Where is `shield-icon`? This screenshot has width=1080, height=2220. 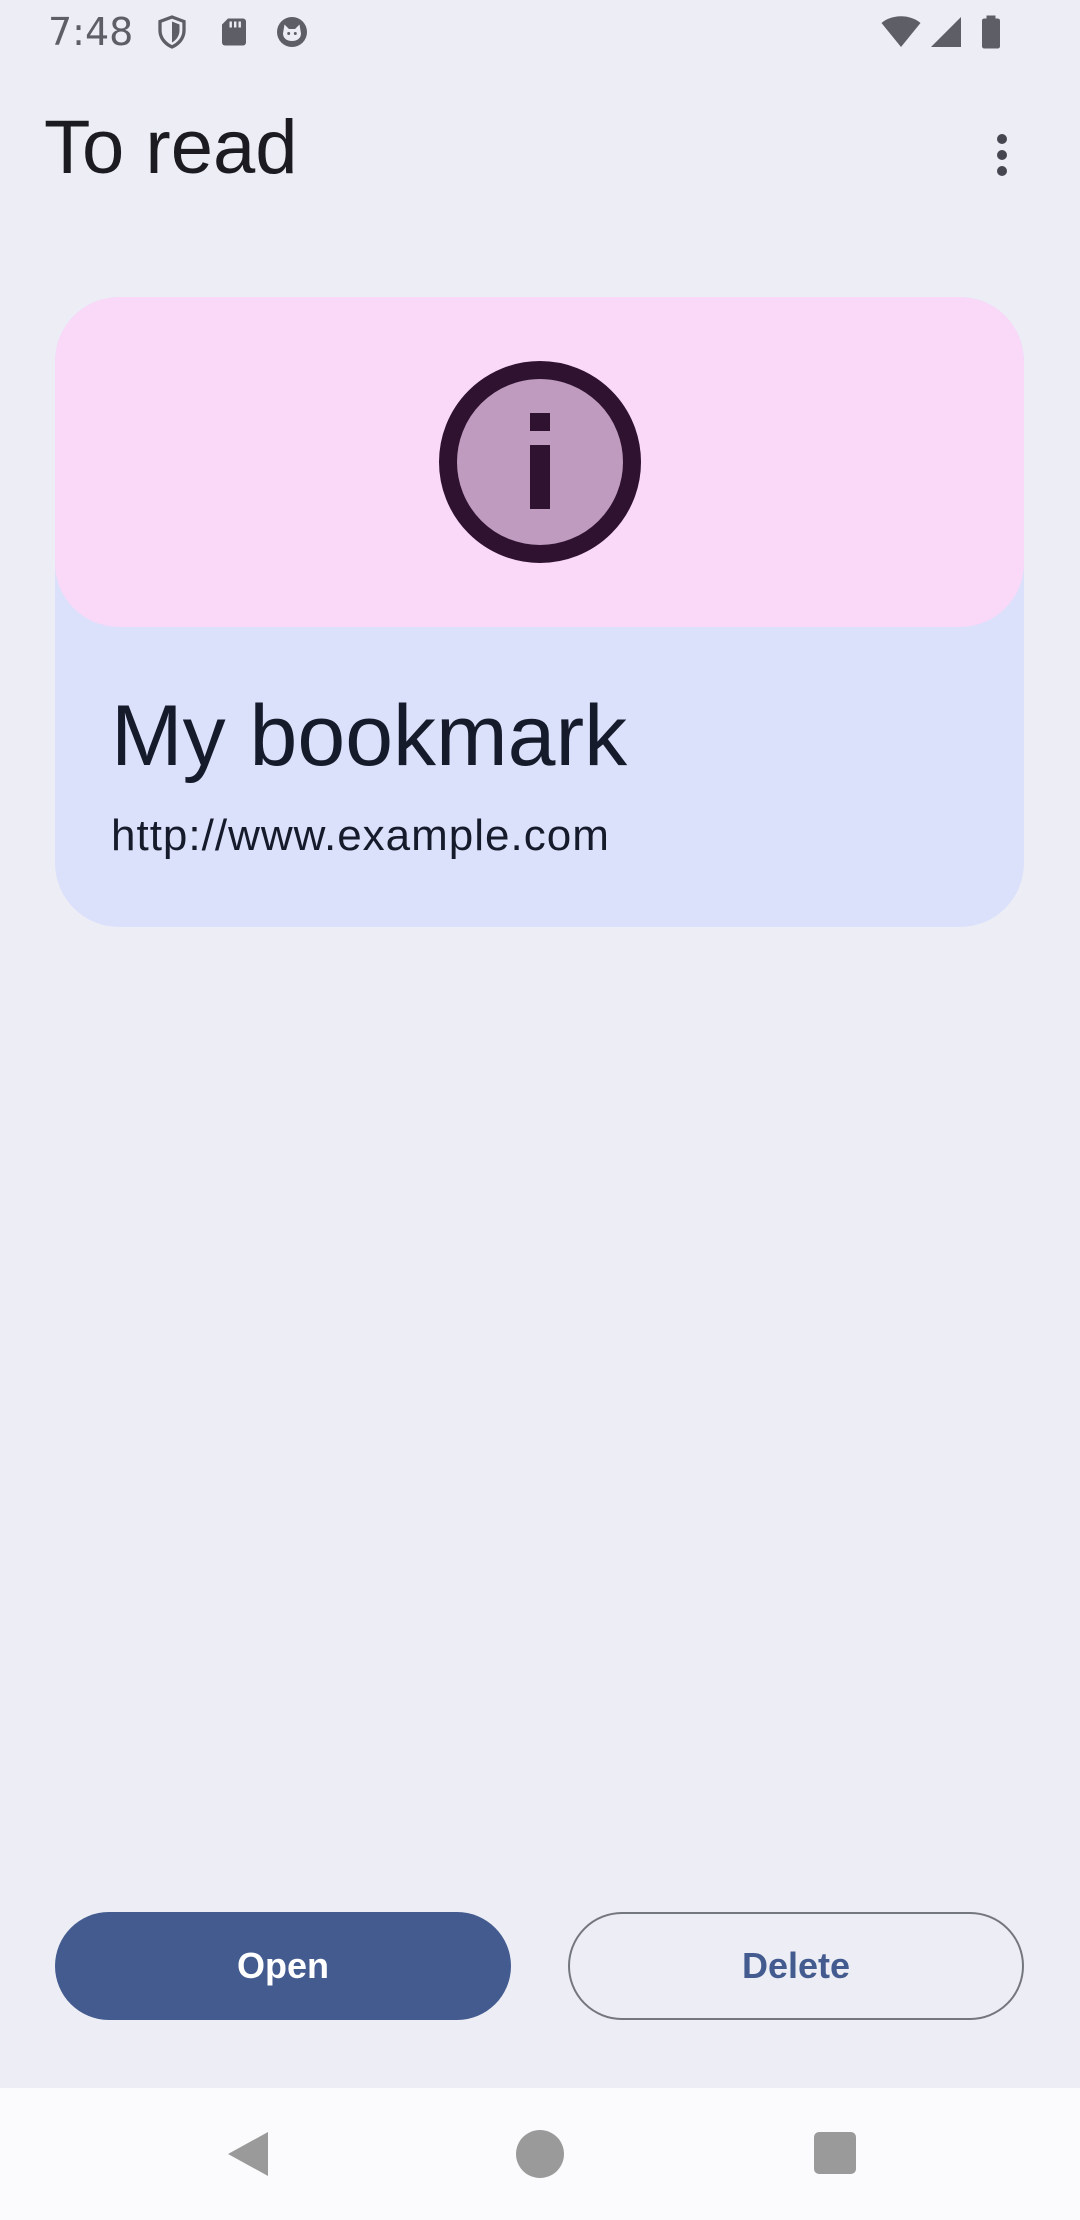 shield-icon is located at coordinates (172, 32).